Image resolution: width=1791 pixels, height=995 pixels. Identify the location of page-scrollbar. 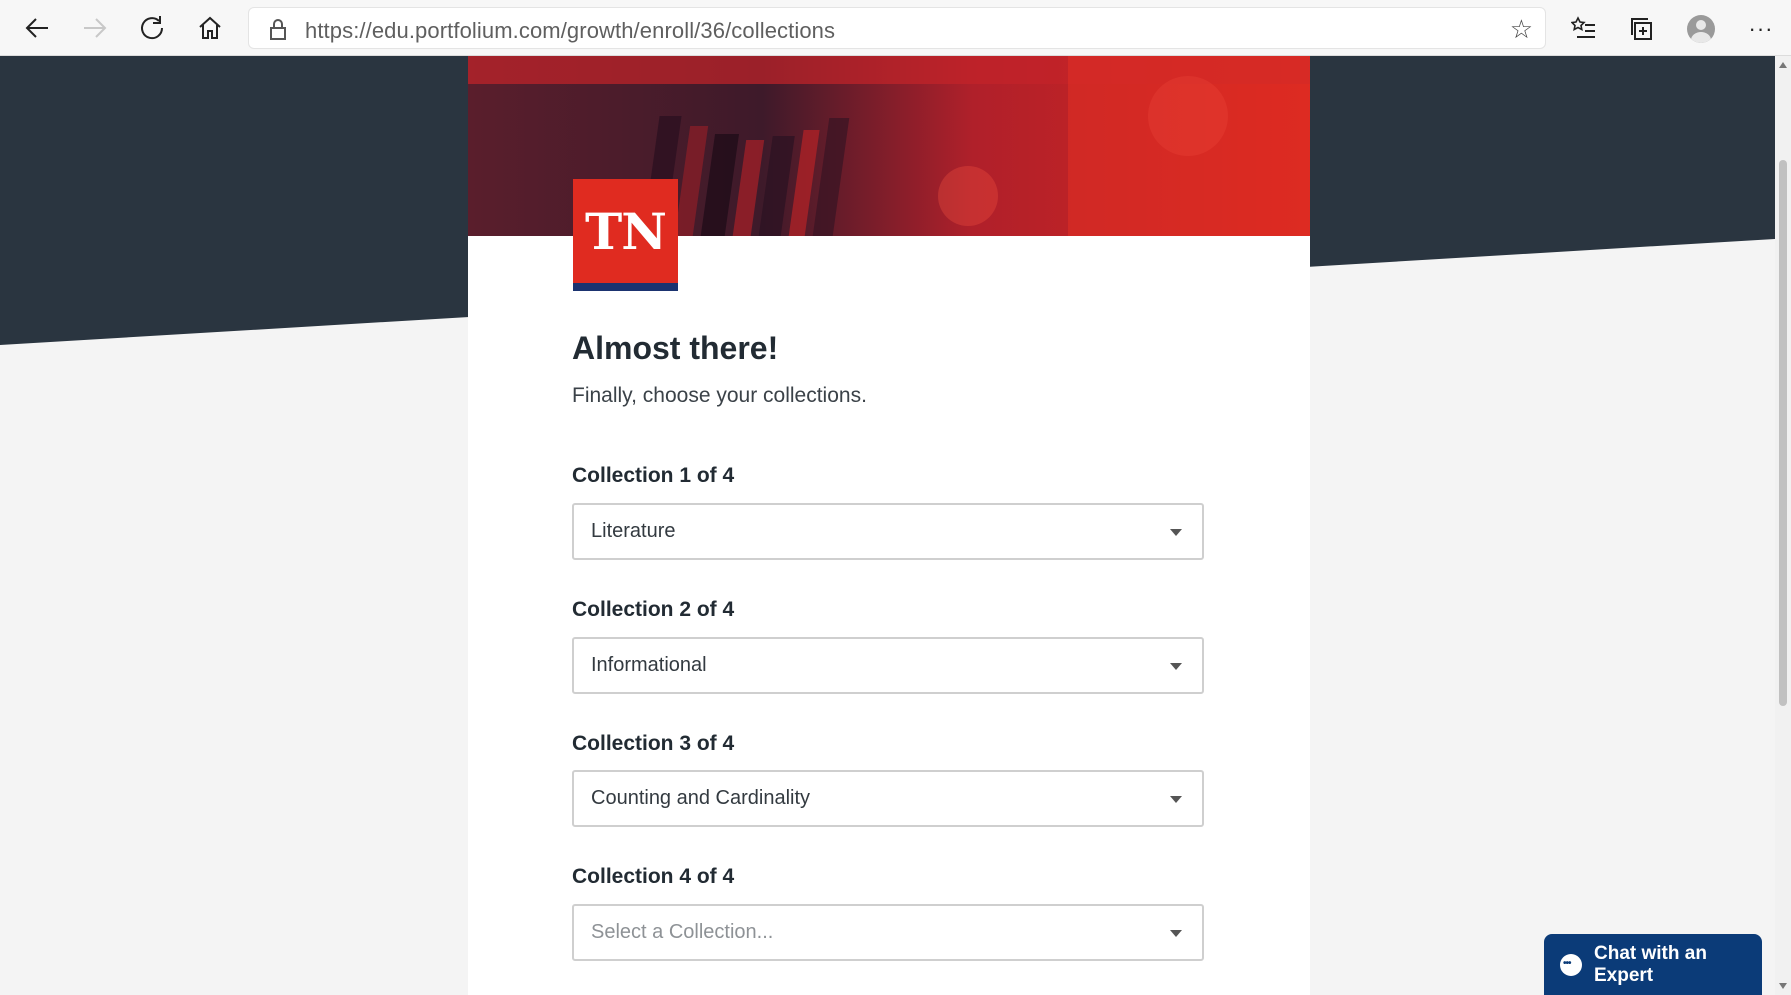
(1783, 525).